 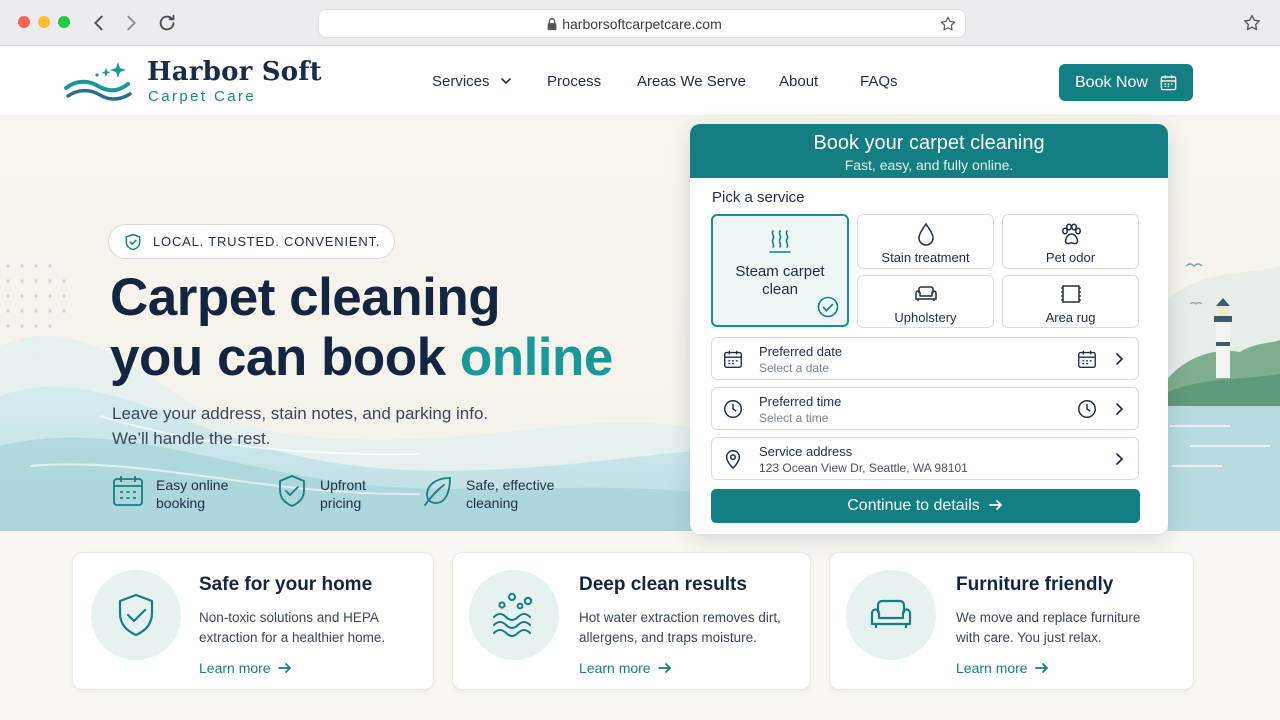 I want to click on url-text: harborsoftcarpetcare.com, so click(x=642, y=24).